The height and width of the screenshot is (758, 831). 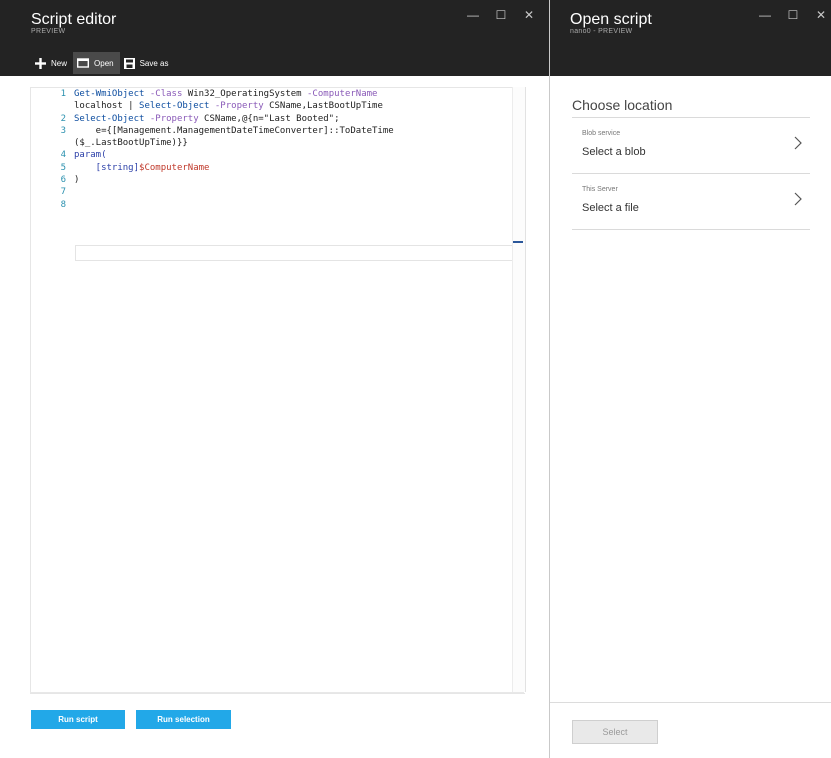 I want to click on location-item-label: Select a file, so click(x=610, y=208).